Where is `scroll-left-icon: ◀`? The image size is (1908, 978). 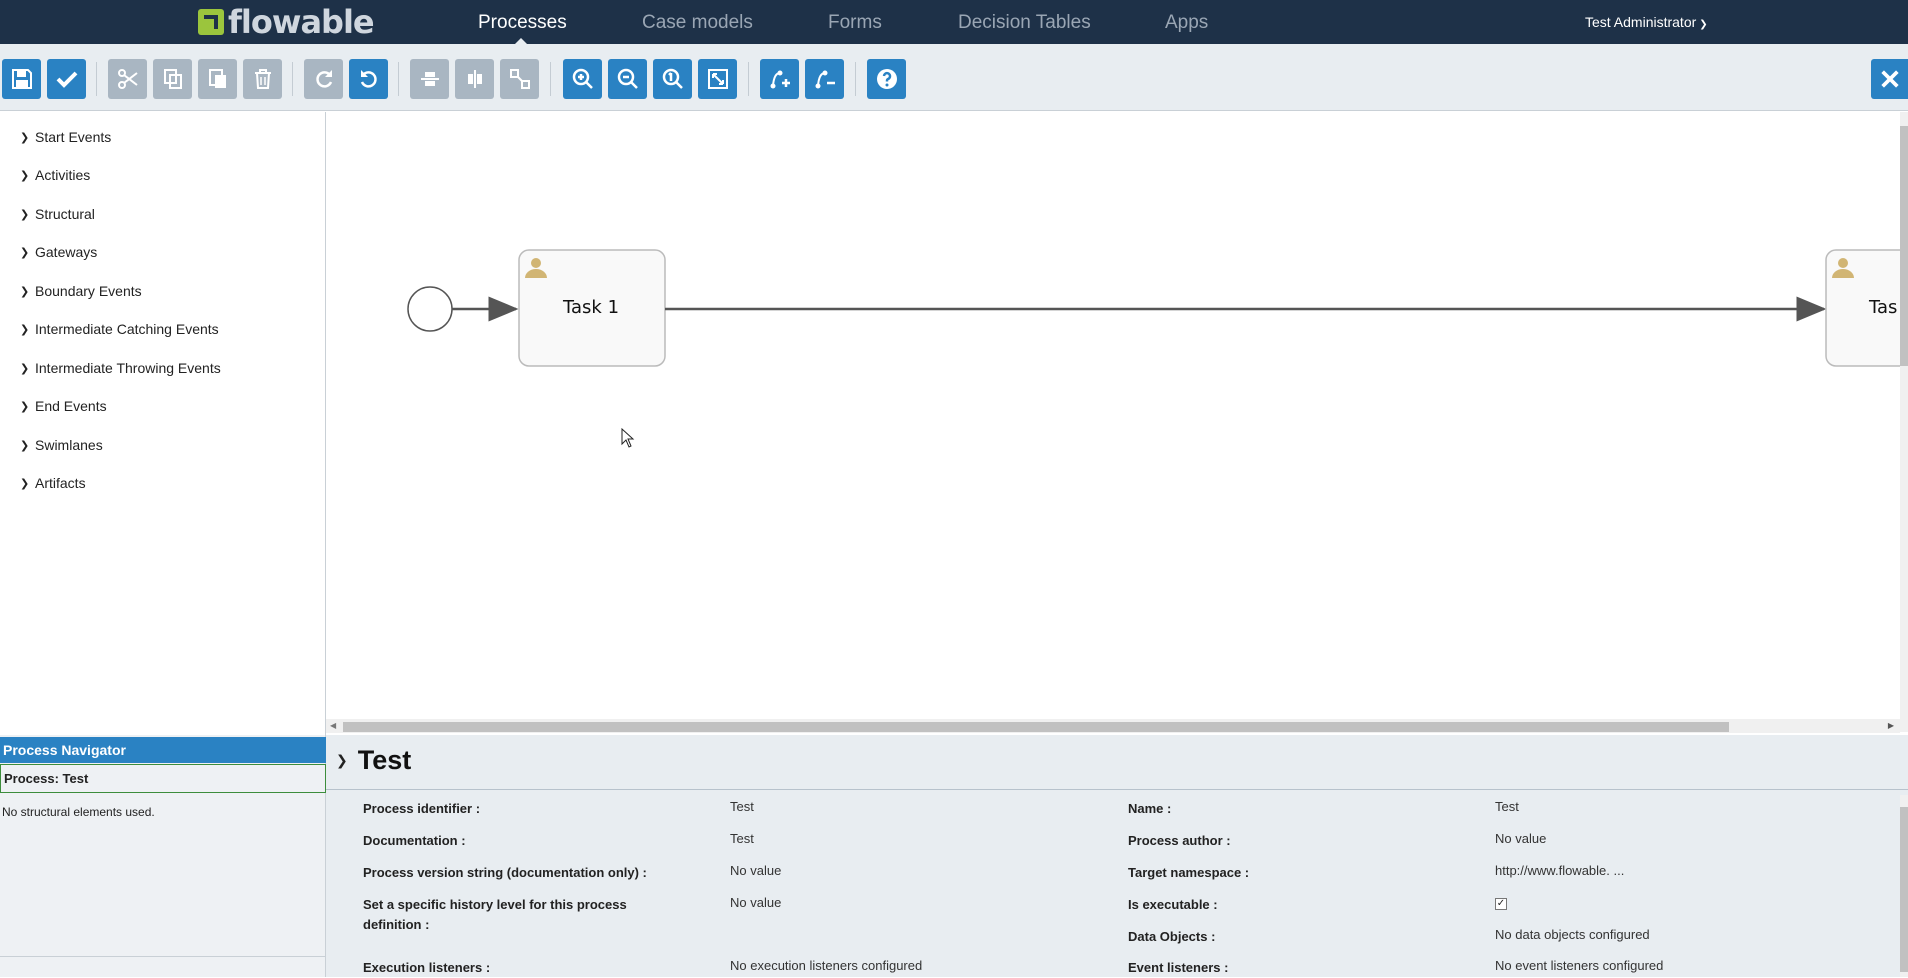
scroll-left-icon: ◀ is located at coordinates (333, 725).